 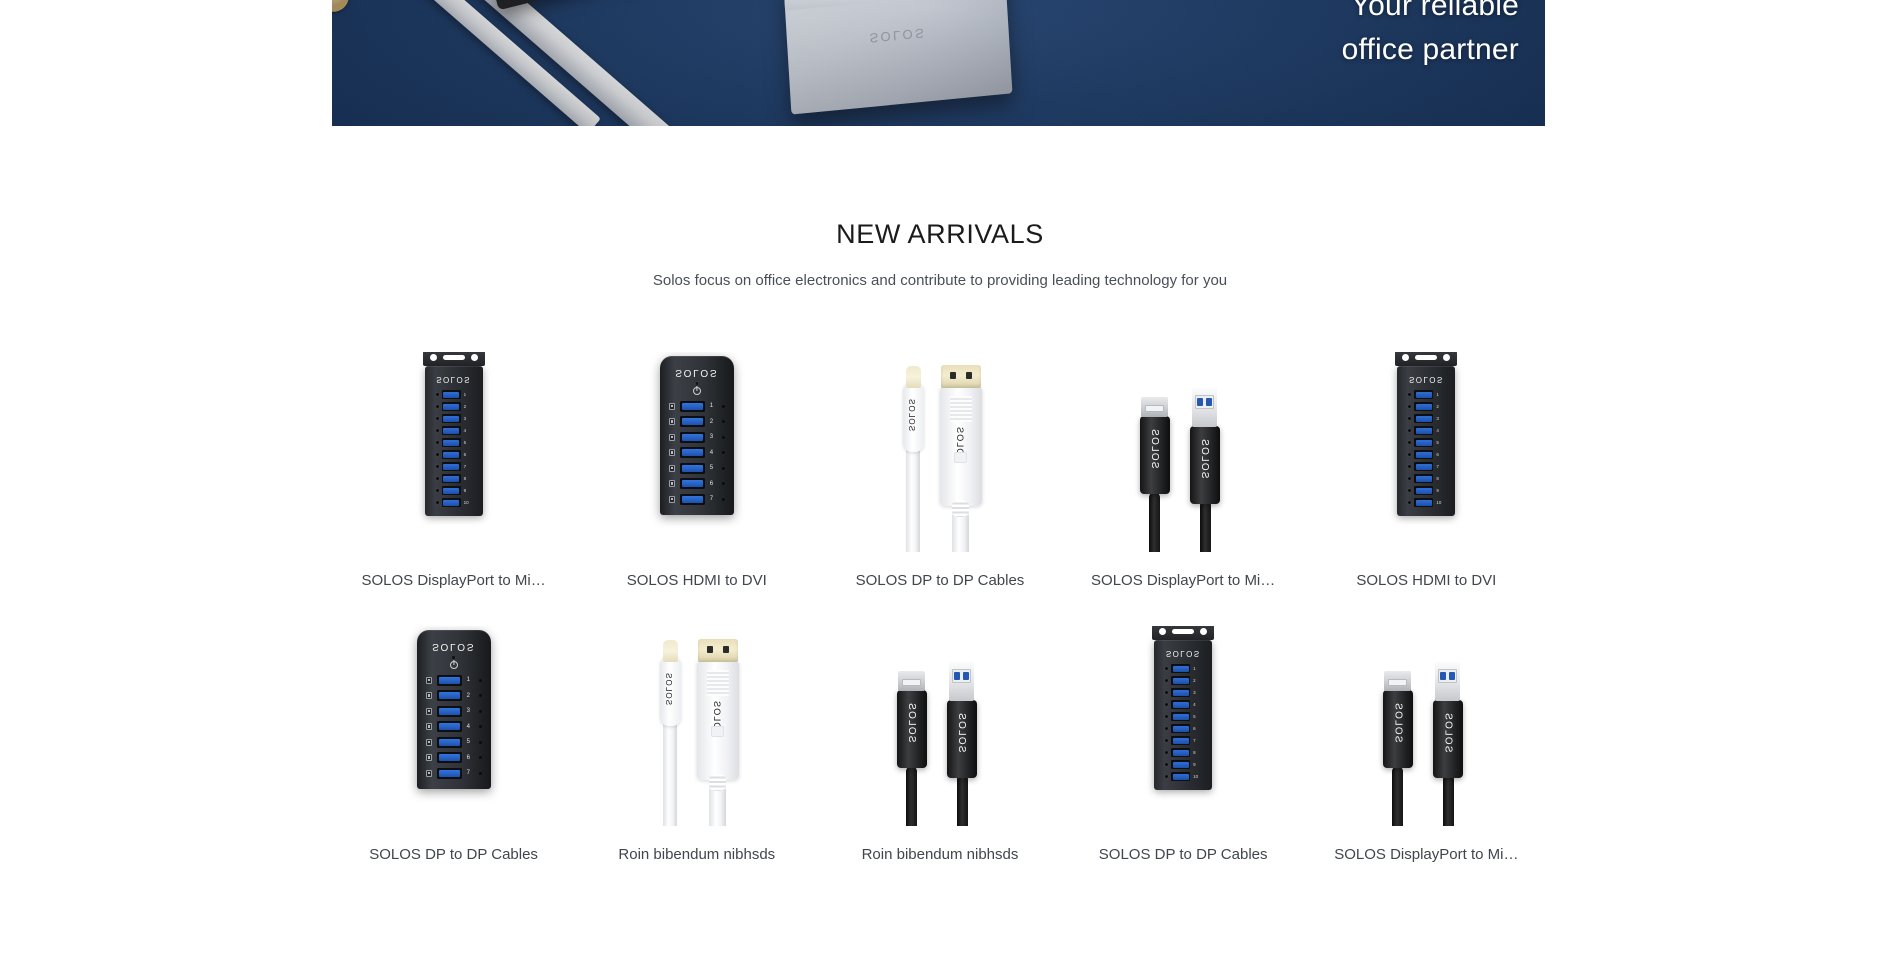 I want to click on product-card: SOLOS 1 2 3 4 5 6 7 8 9 10 SOLOS DP to DP Cables, so click(x=1183, y=744).